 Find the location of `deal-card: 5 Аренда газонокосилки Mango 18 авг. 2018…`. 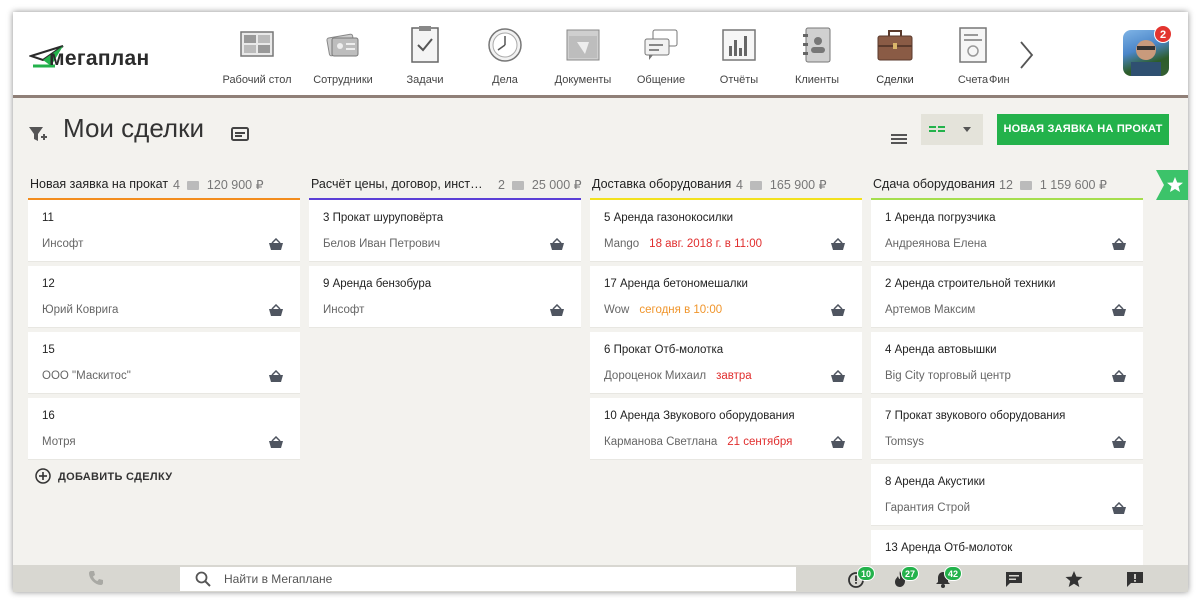

deal-card: 5 Аренда газонокосилки Mango 18 авг. 2018… is located at coordinates (726, 231).